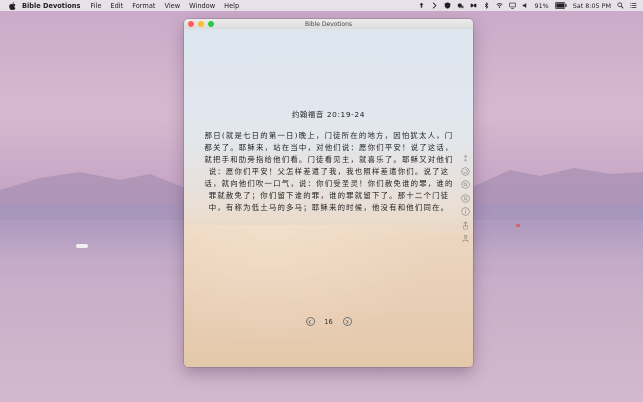 Image resolution: width=643 pixels, height=402 pixels. Describe the element at coordinates (434, 5) in the screenshot. I see `chevron-icon` at that location.